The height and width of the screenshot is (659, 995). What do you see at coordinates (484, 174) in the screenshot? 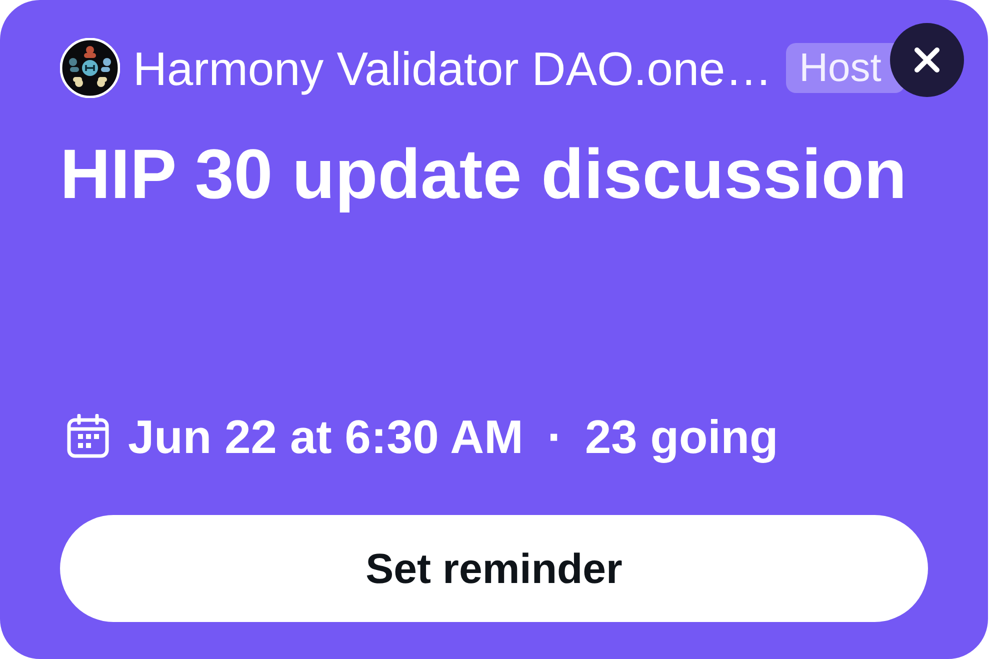
I see `event-title: HIP 30 update discussion` at bounding box center [484, 174].